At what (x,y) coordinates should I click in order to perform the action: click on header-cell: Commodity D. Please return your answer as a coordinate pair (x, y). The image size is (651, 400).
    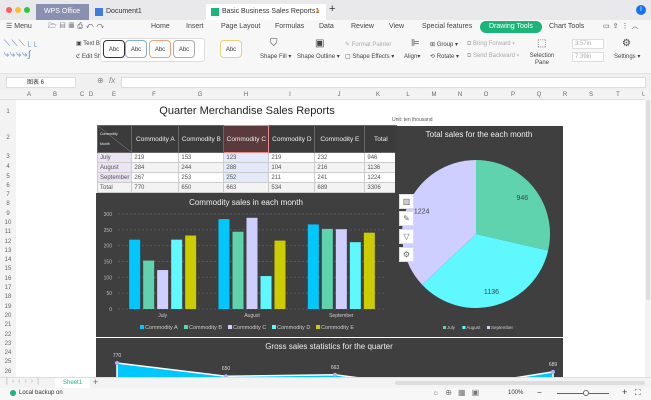
    Looking at the image, I should click on (292, 139).